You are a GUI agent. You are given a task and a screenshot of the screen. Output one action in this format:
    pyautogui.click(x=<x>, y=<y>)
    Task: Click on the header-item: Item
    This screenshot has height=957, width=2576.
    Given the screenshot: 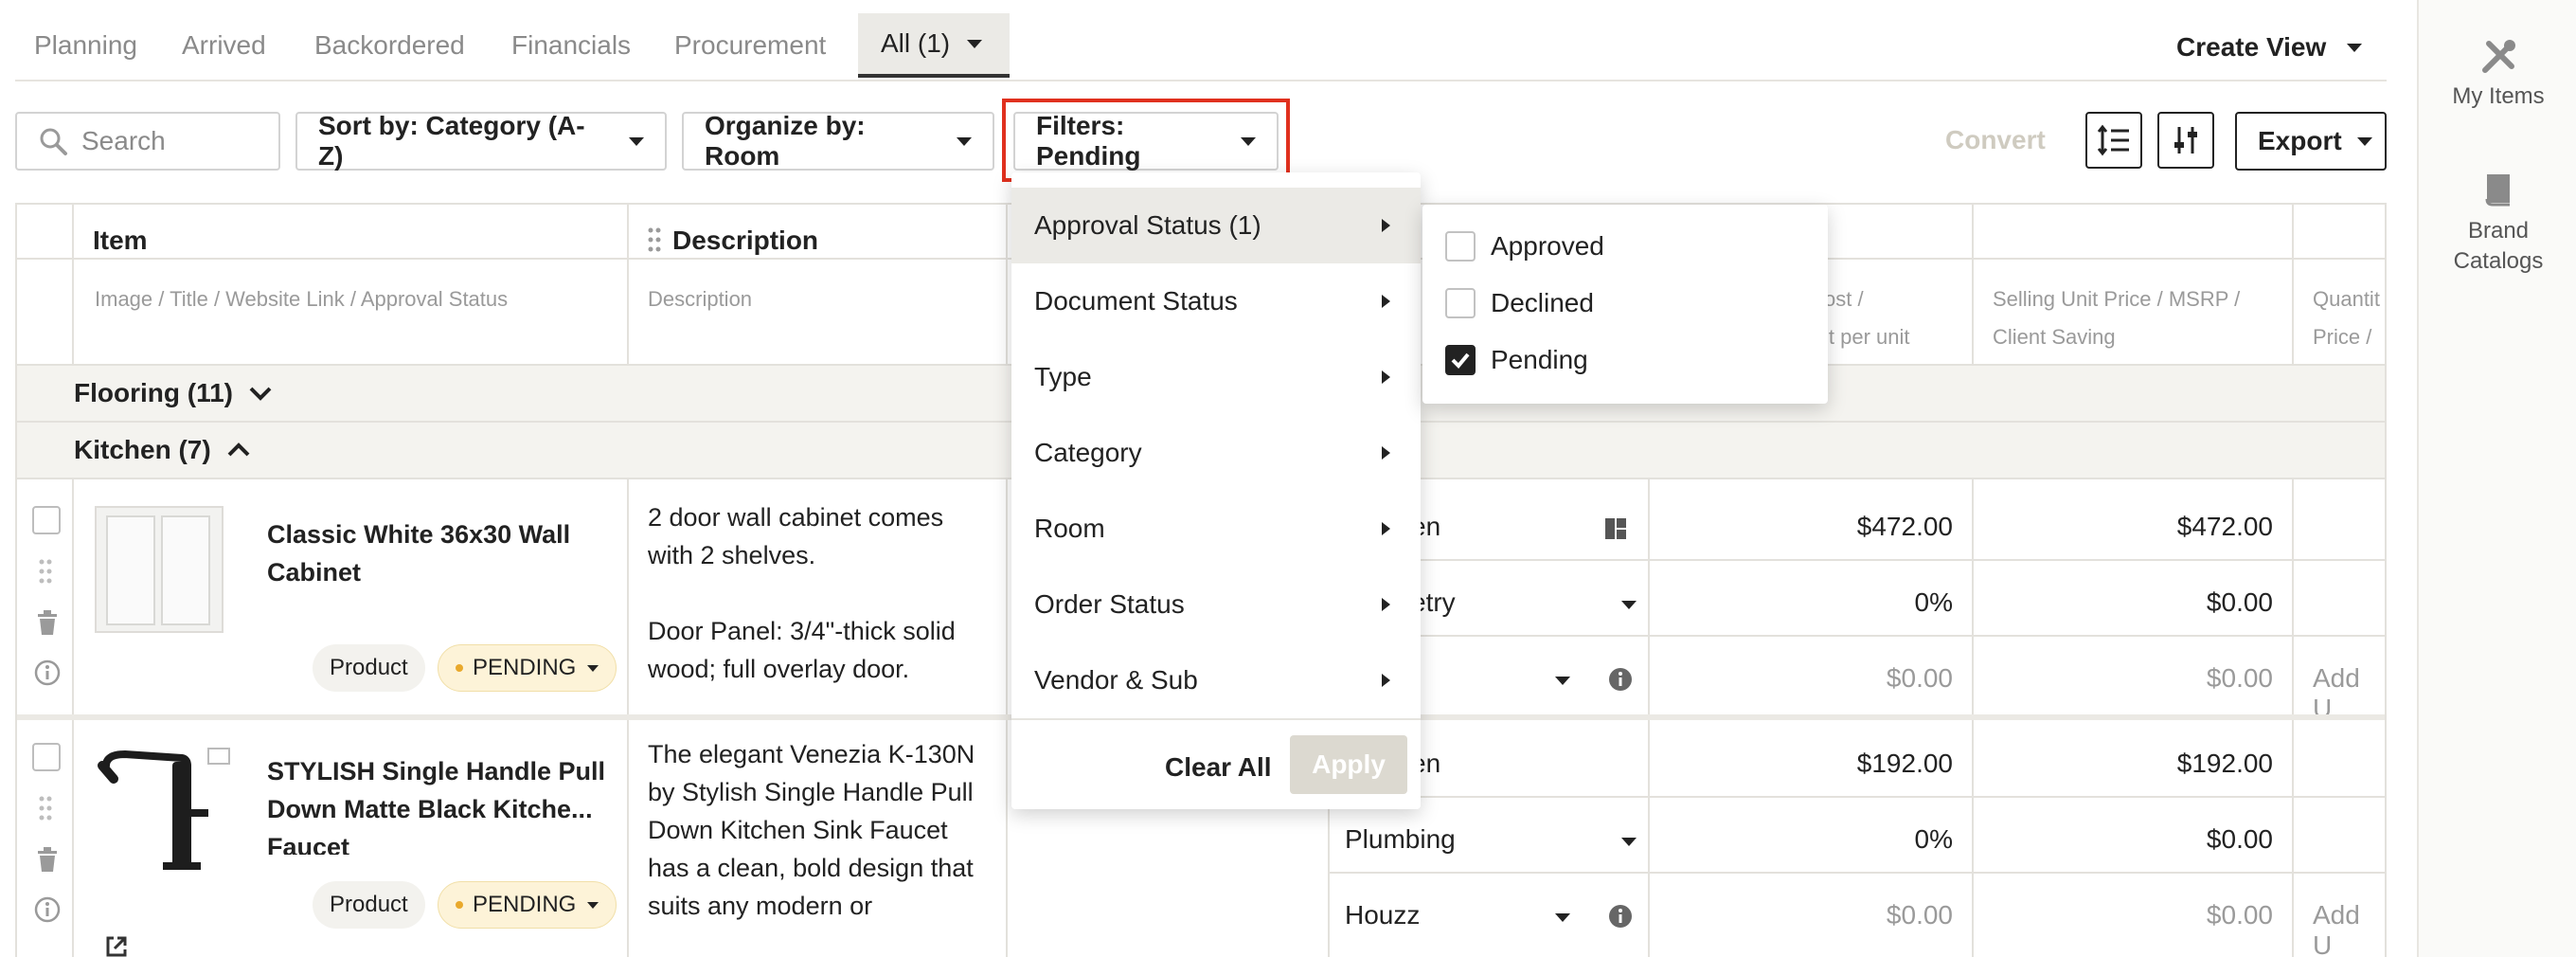 What is the action you would take?
    pyautogui.click(x=120, y=241)
    